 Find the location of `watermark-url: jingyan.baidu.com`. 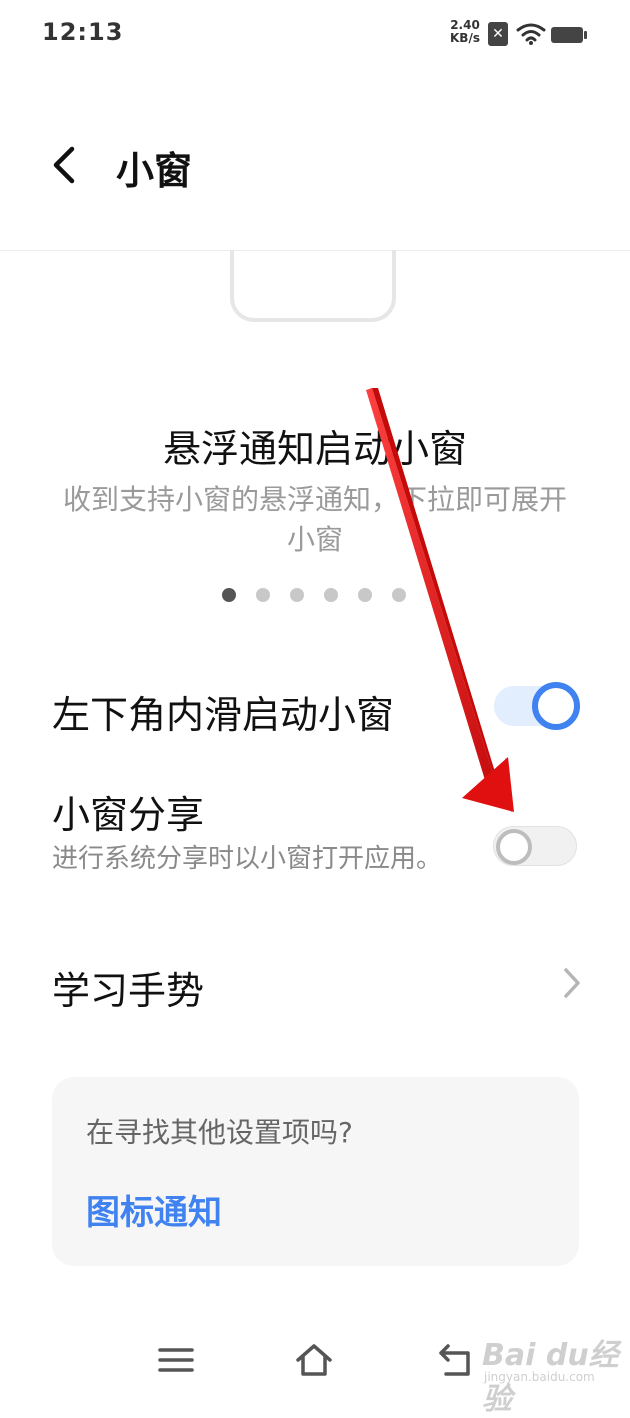

watermark-url: jingyan.baidu.com is located at coordinates (539, 1377).